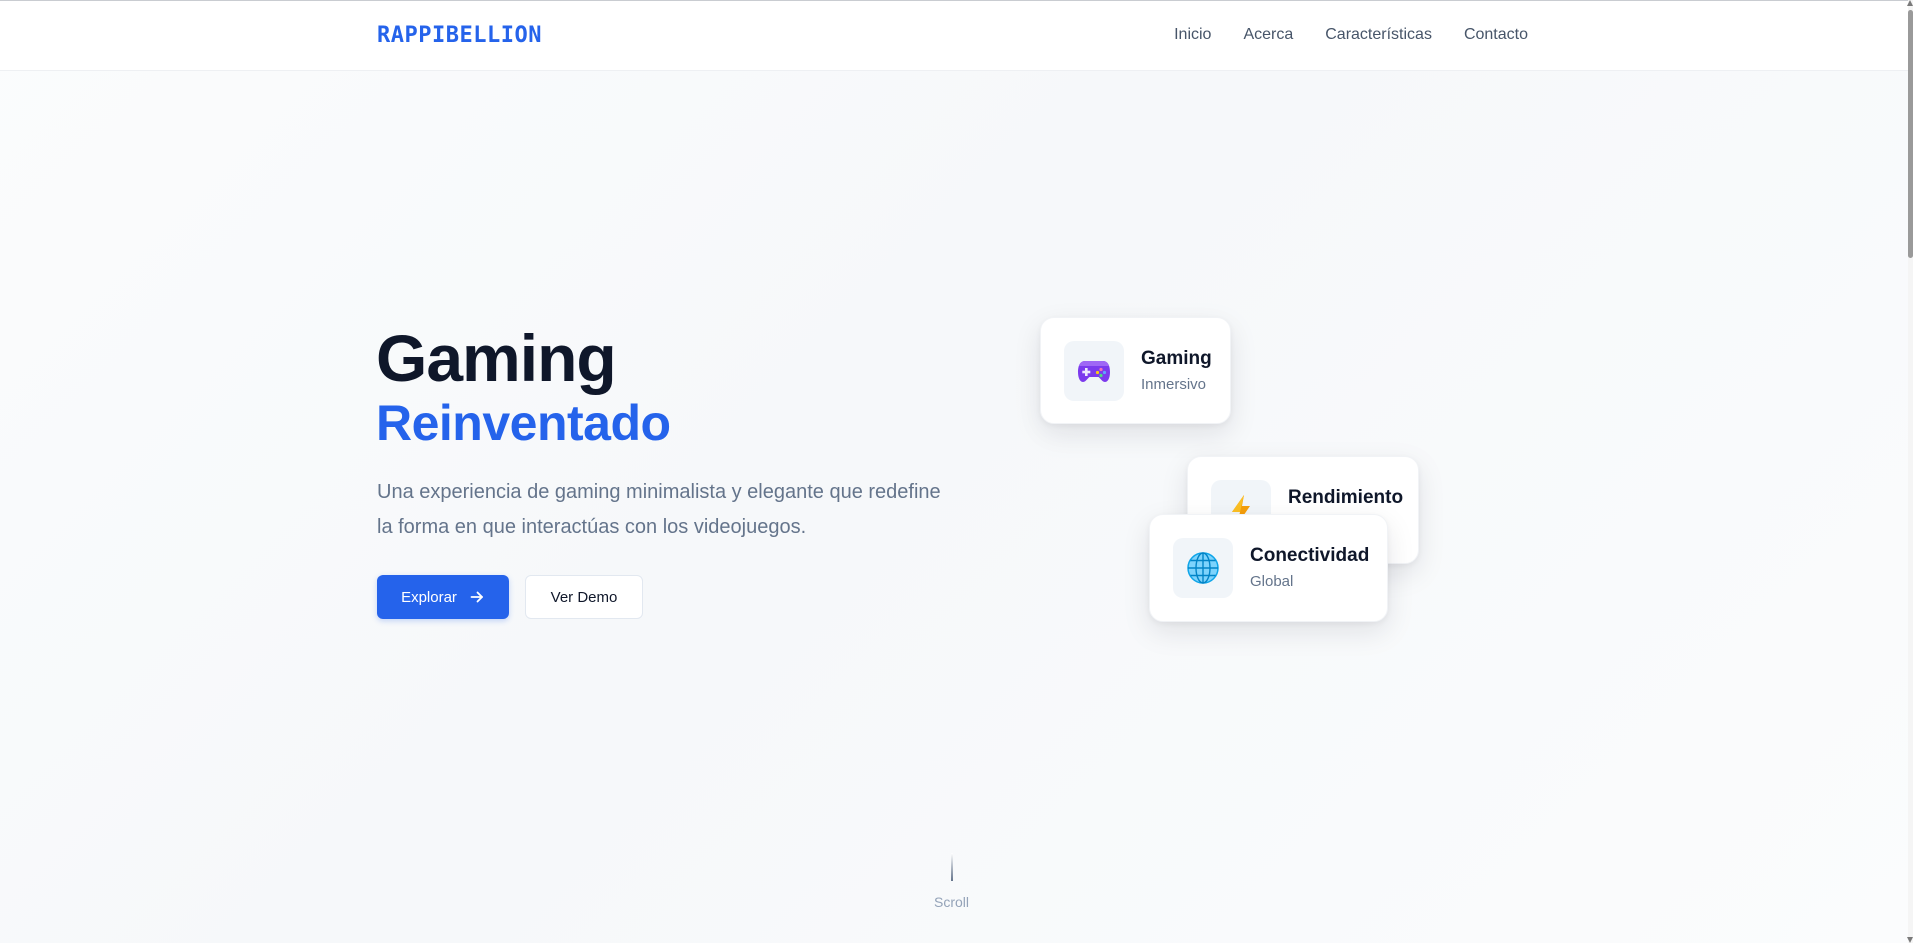 The image size is (1913, 943). Describe the element at coordinates (459, 35) in the screenshot. I see `brand-logo: RAPPIBELLION` at that location.